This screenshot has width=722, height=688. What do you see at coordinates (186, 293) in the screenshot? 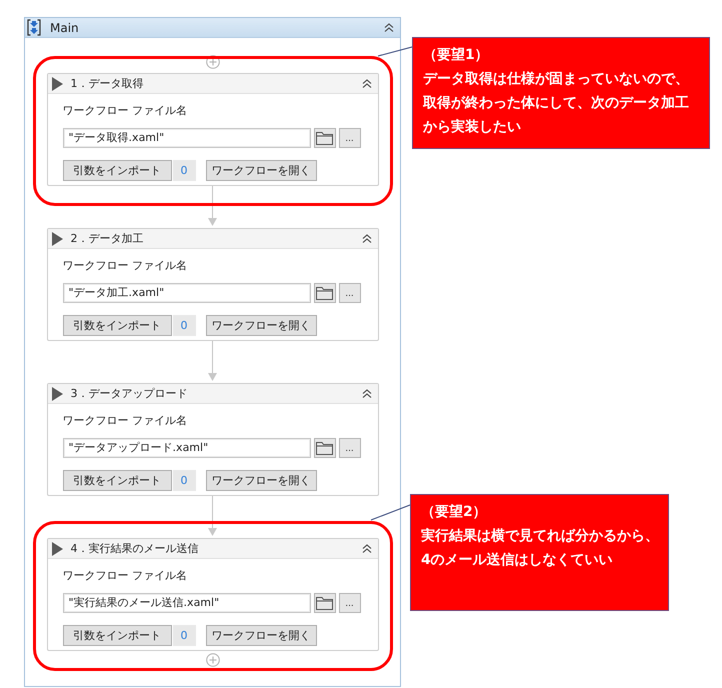
I see `file-path-field: "データ加工.xaml"` at bounding box center [186, 293].